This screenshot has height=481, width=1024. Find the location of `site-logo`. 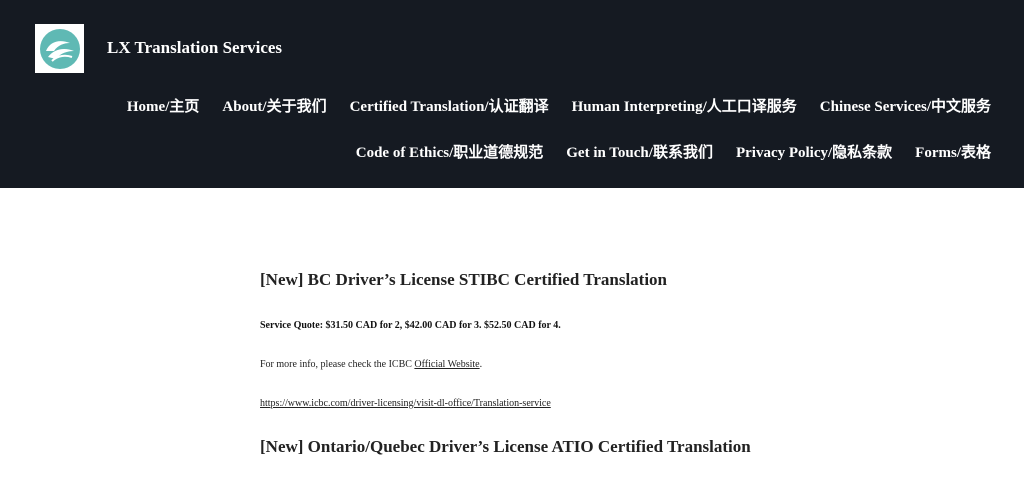

site-logo is located at coordinates (59, 48).